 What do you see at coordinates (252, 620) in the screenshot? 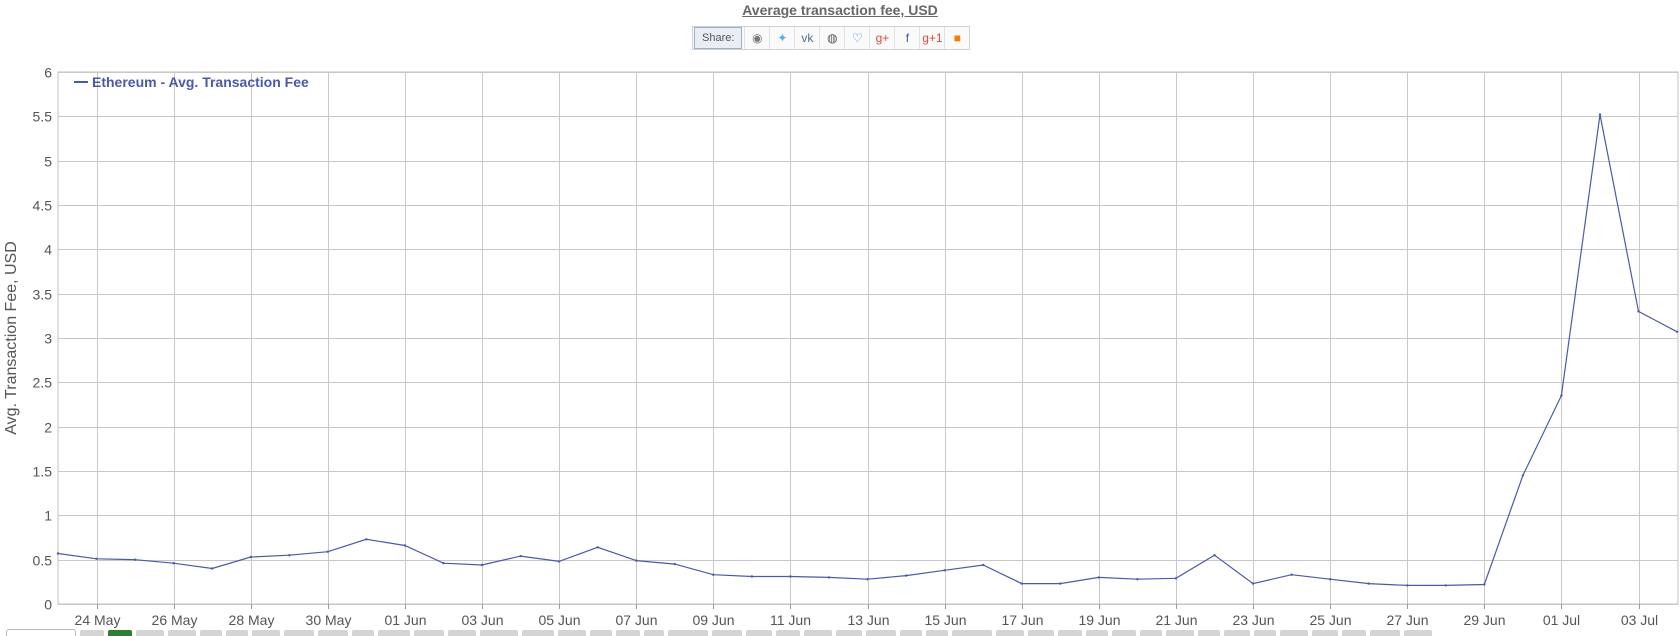
I see `x-tick-label: 28 May` at bounding box center [252, 620].